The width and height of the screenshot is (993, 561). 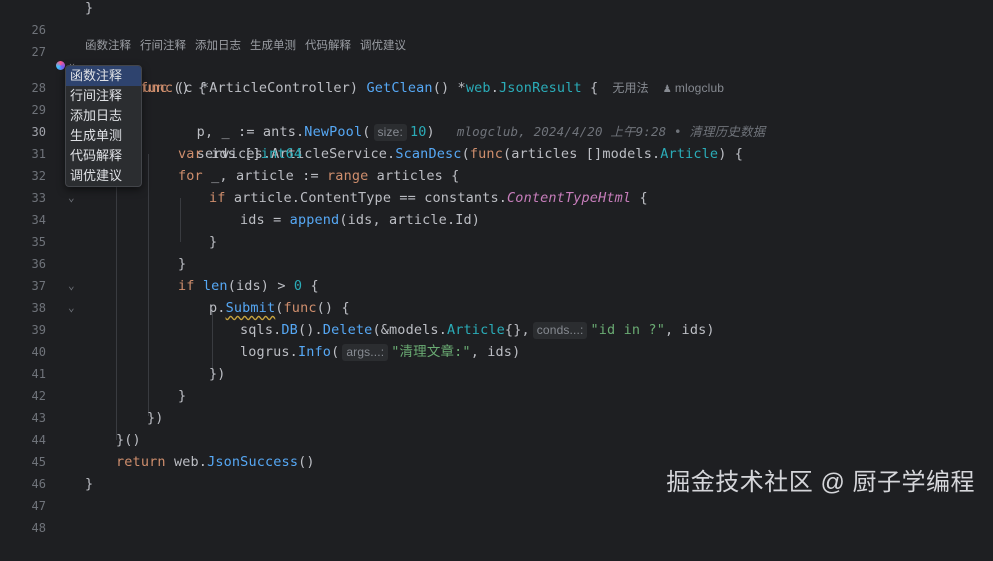 I want to click on popup-item-function-comment: 函数注释, so click(x=103, y=76).